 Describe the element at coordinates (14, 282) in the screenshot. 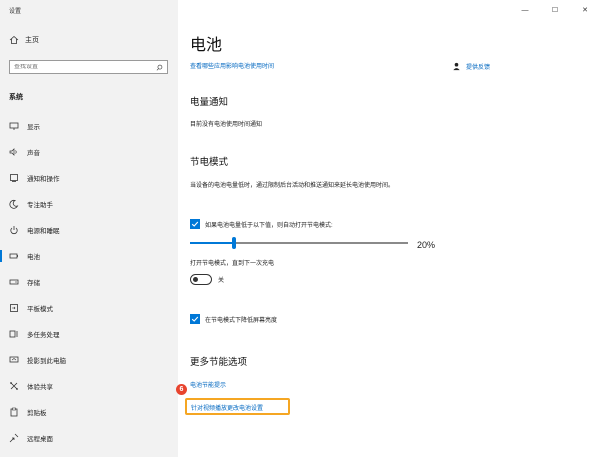

I see `storage-icon` at that location.